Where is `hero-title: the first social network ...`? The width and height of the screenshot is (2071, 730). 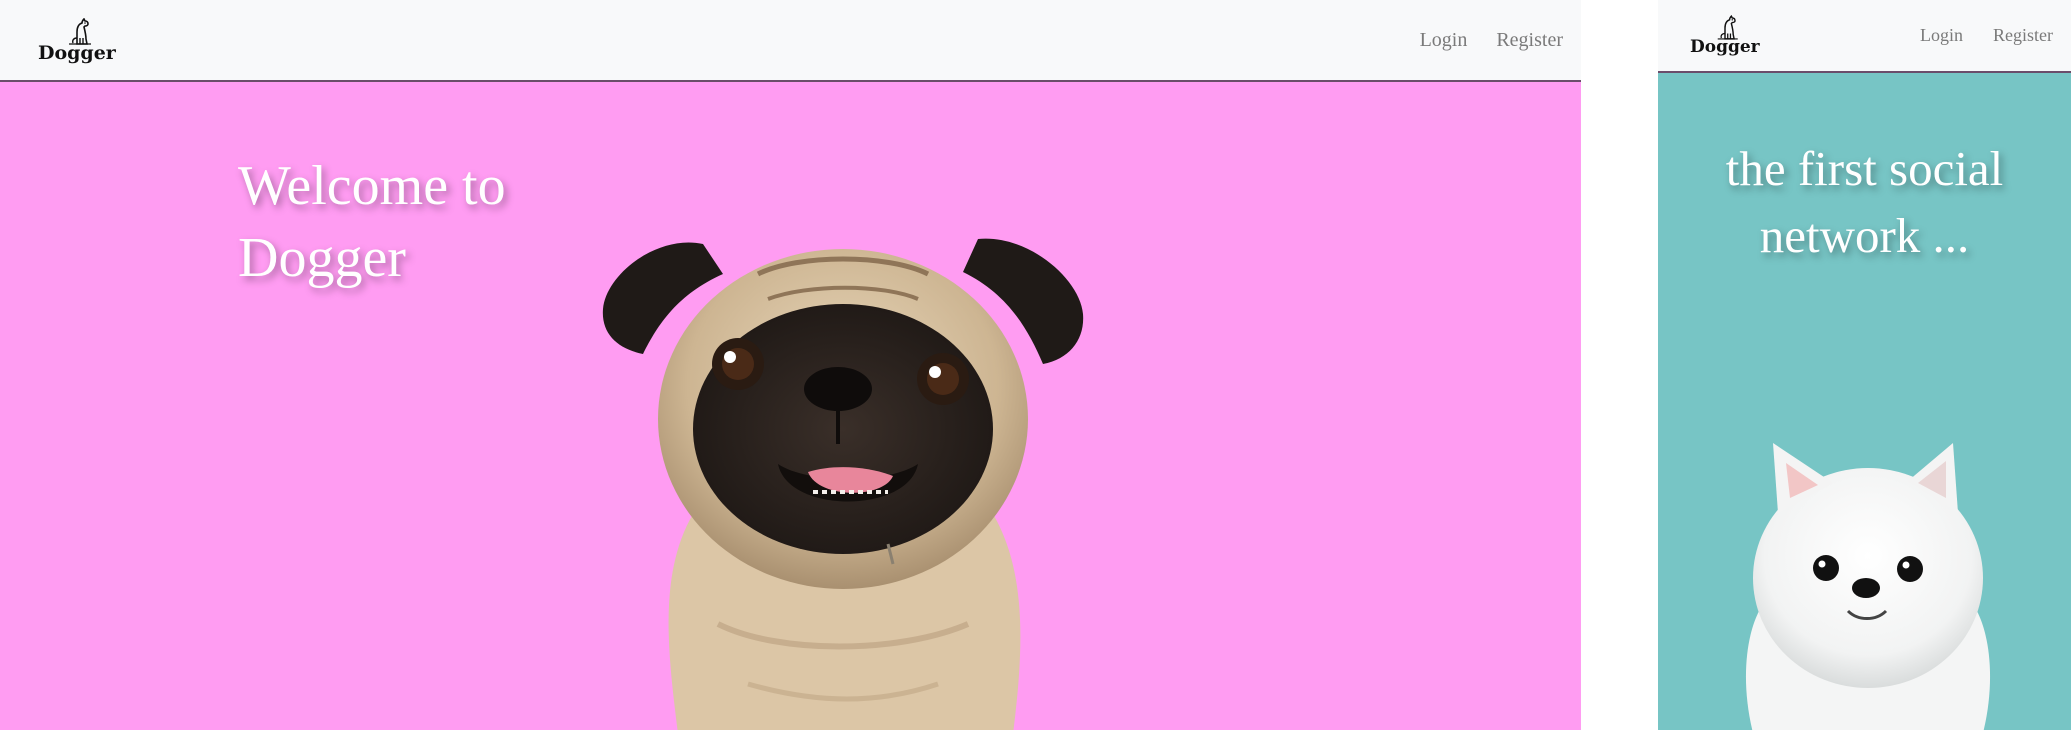 hero-title: the first social network ... is located at coordinates (1864, 202).